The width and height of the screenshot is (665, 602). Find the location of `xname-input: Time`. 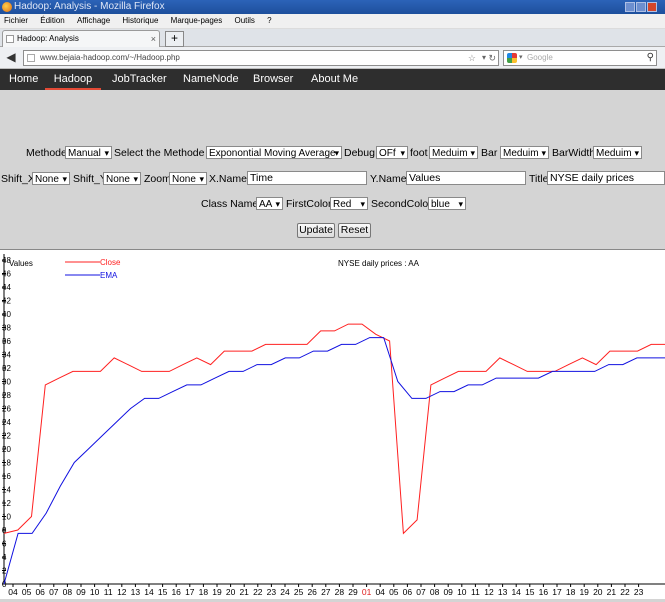

xname-input: Time is located at coordinates (307, 178).